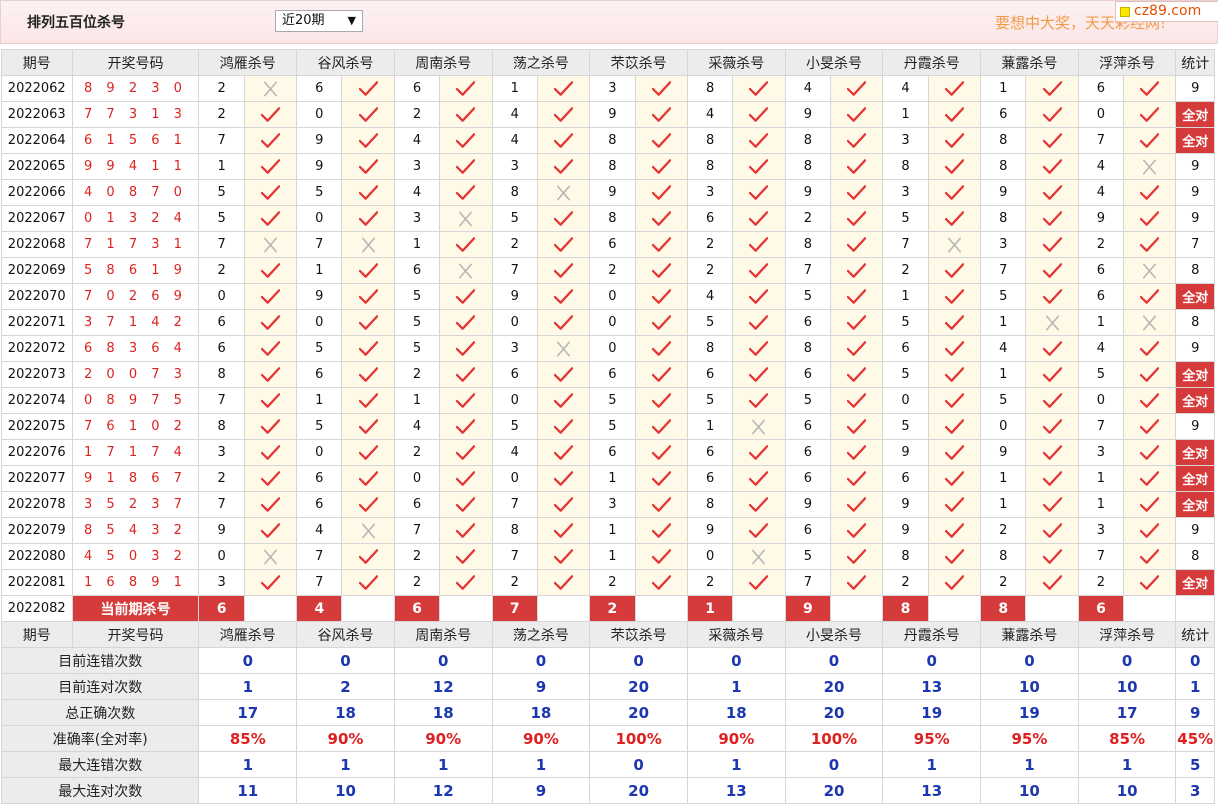 The width and height of the screenshot is (1218, 809). I want to click on col-header-expert: 周南杀号, so click(443, 634).